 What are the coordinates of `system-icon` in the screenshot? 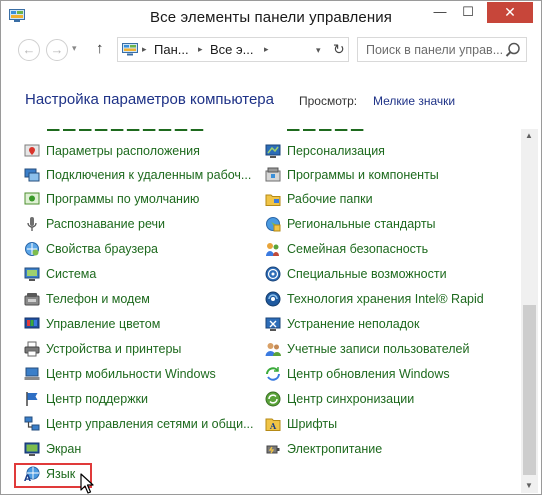 It's located at (32, 274).